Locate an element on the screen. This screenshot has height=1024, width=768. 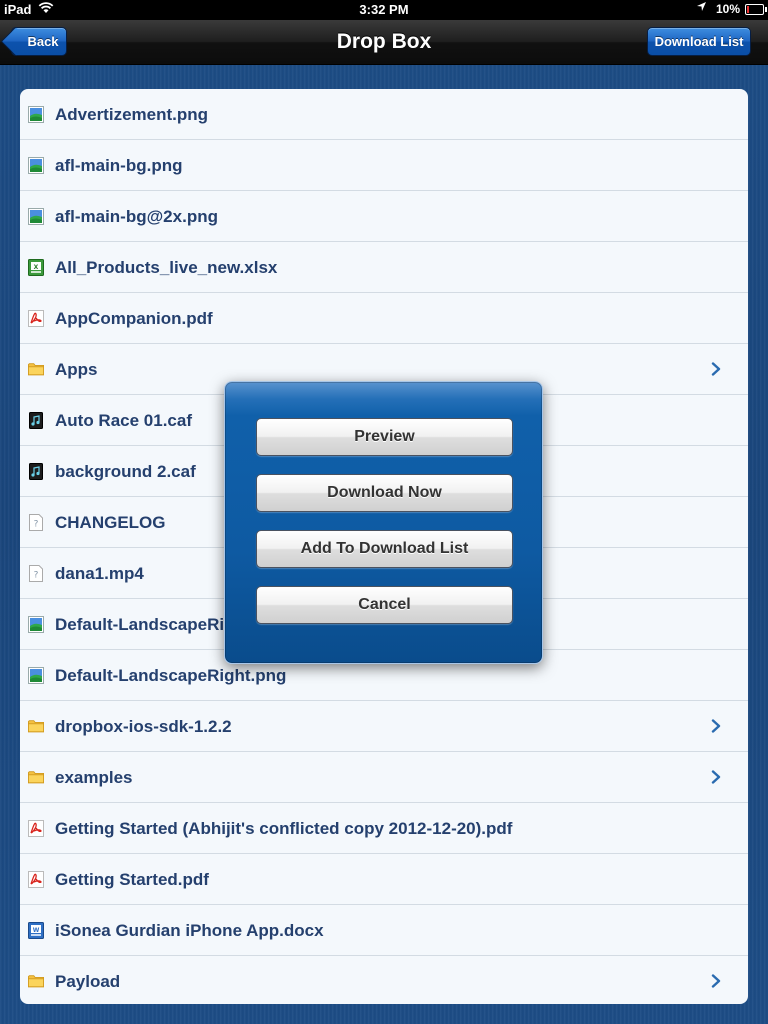
file-name: AppCompanion.pdf is located at coordinates (134, 318).